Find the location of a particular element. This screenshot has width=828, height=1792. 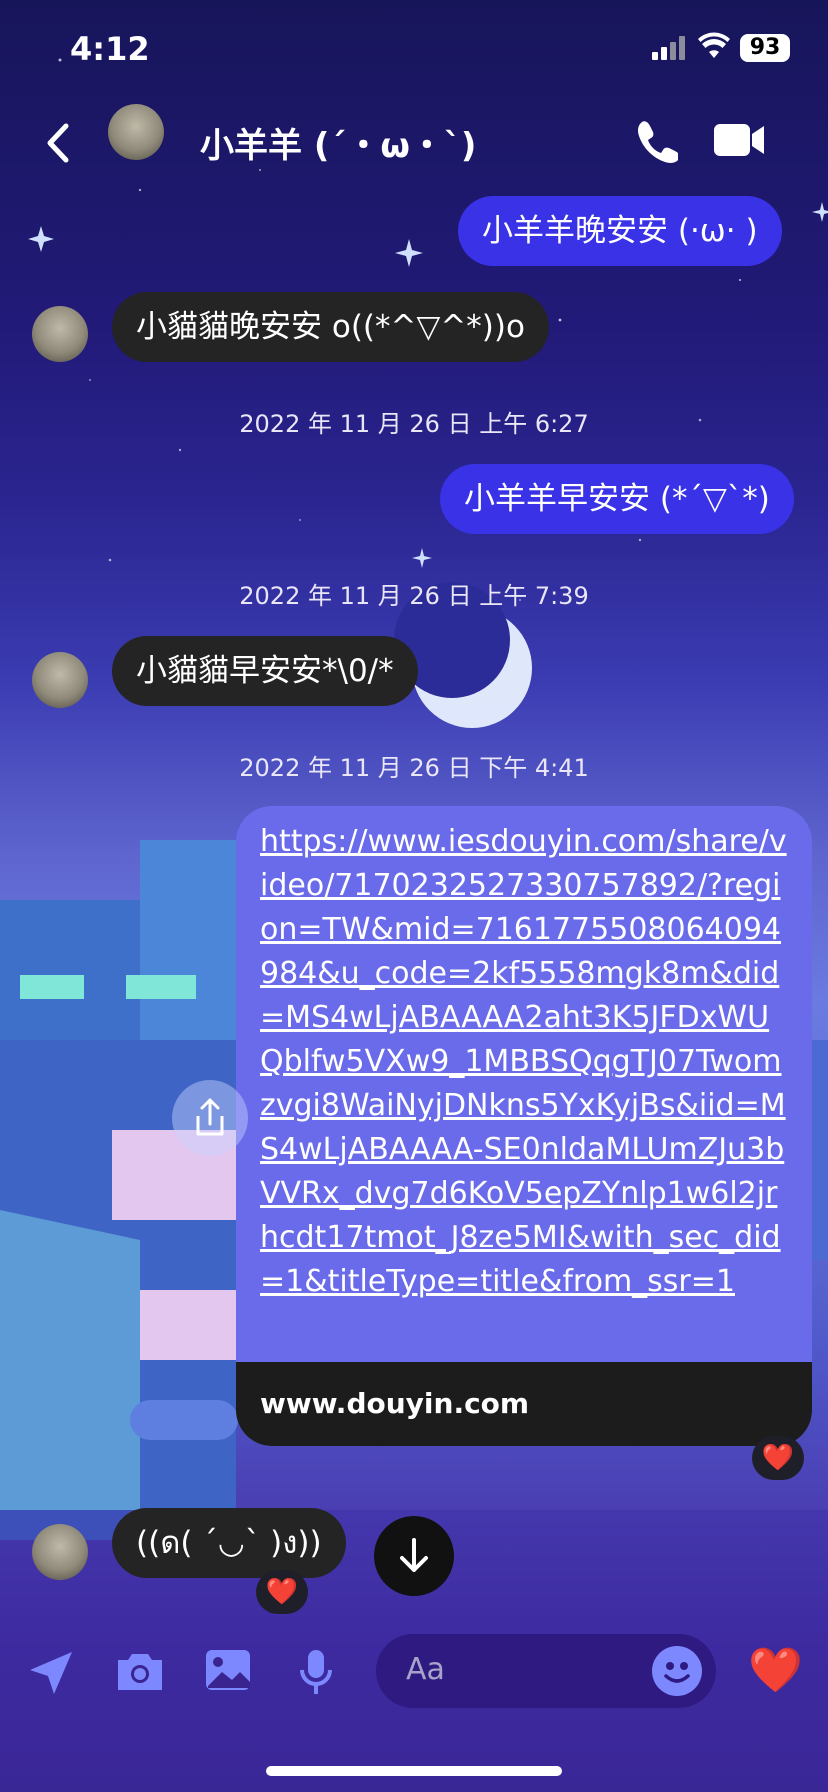

battery-indicator: 93 is located at coordinates (765, 48).